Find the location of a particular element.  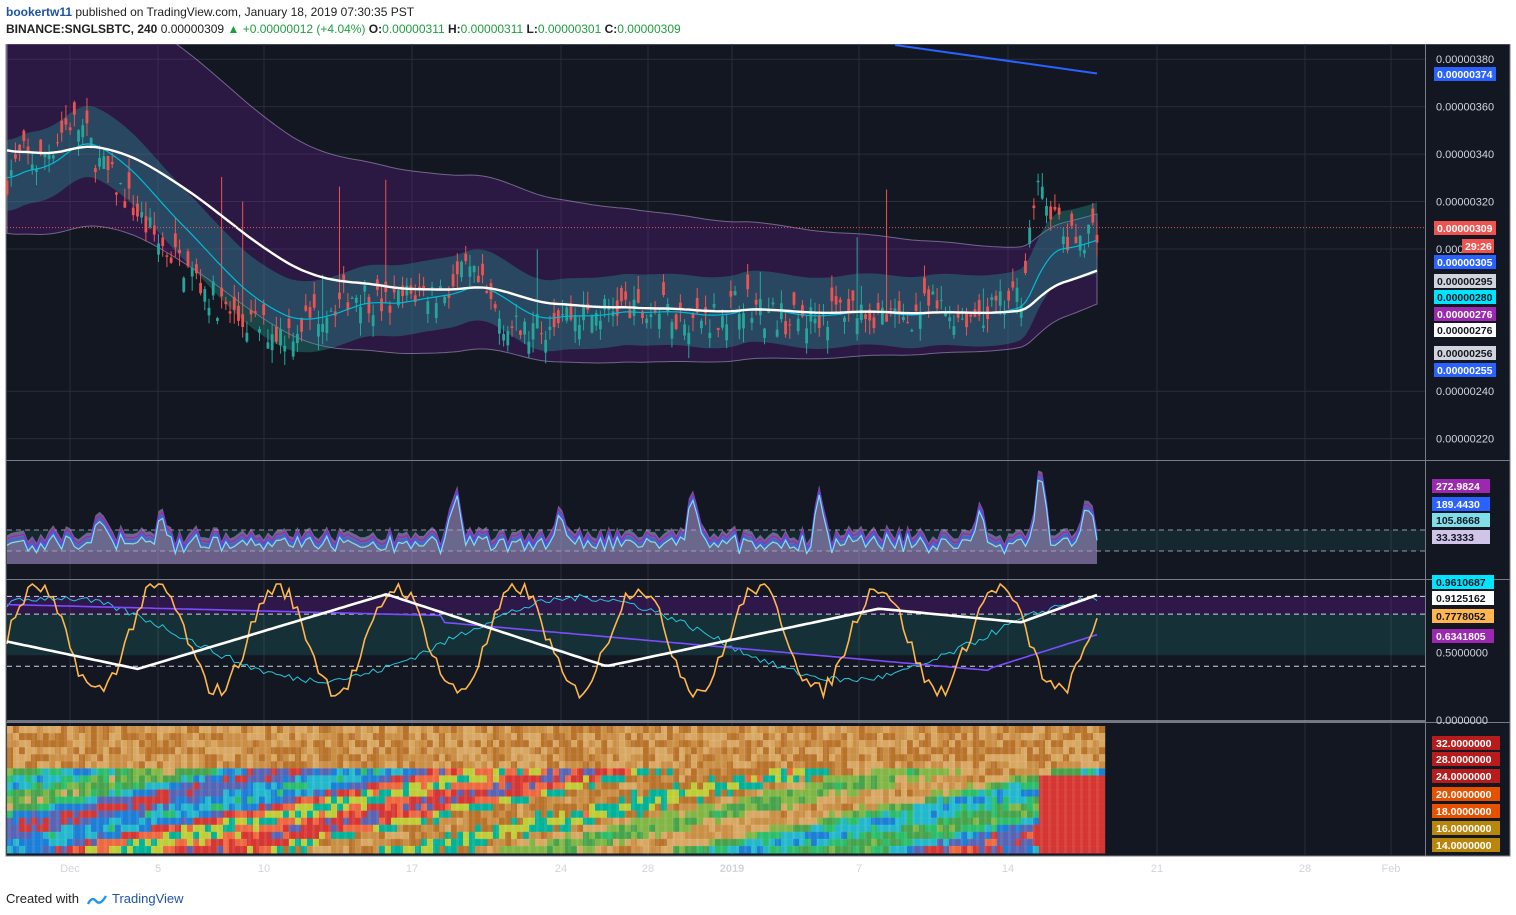

close-value: 0.00000309 is located at coordinates (649, 29).